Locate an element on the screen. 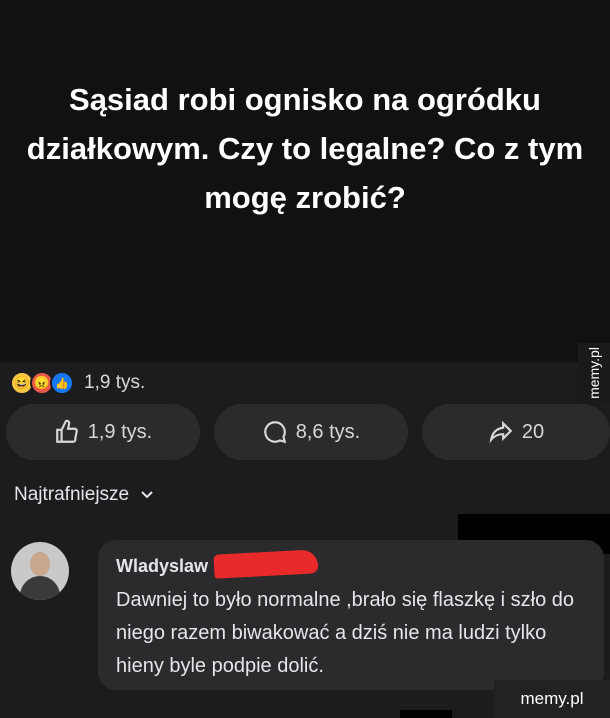  share-button: 20 is located at coordinates (516, 432).